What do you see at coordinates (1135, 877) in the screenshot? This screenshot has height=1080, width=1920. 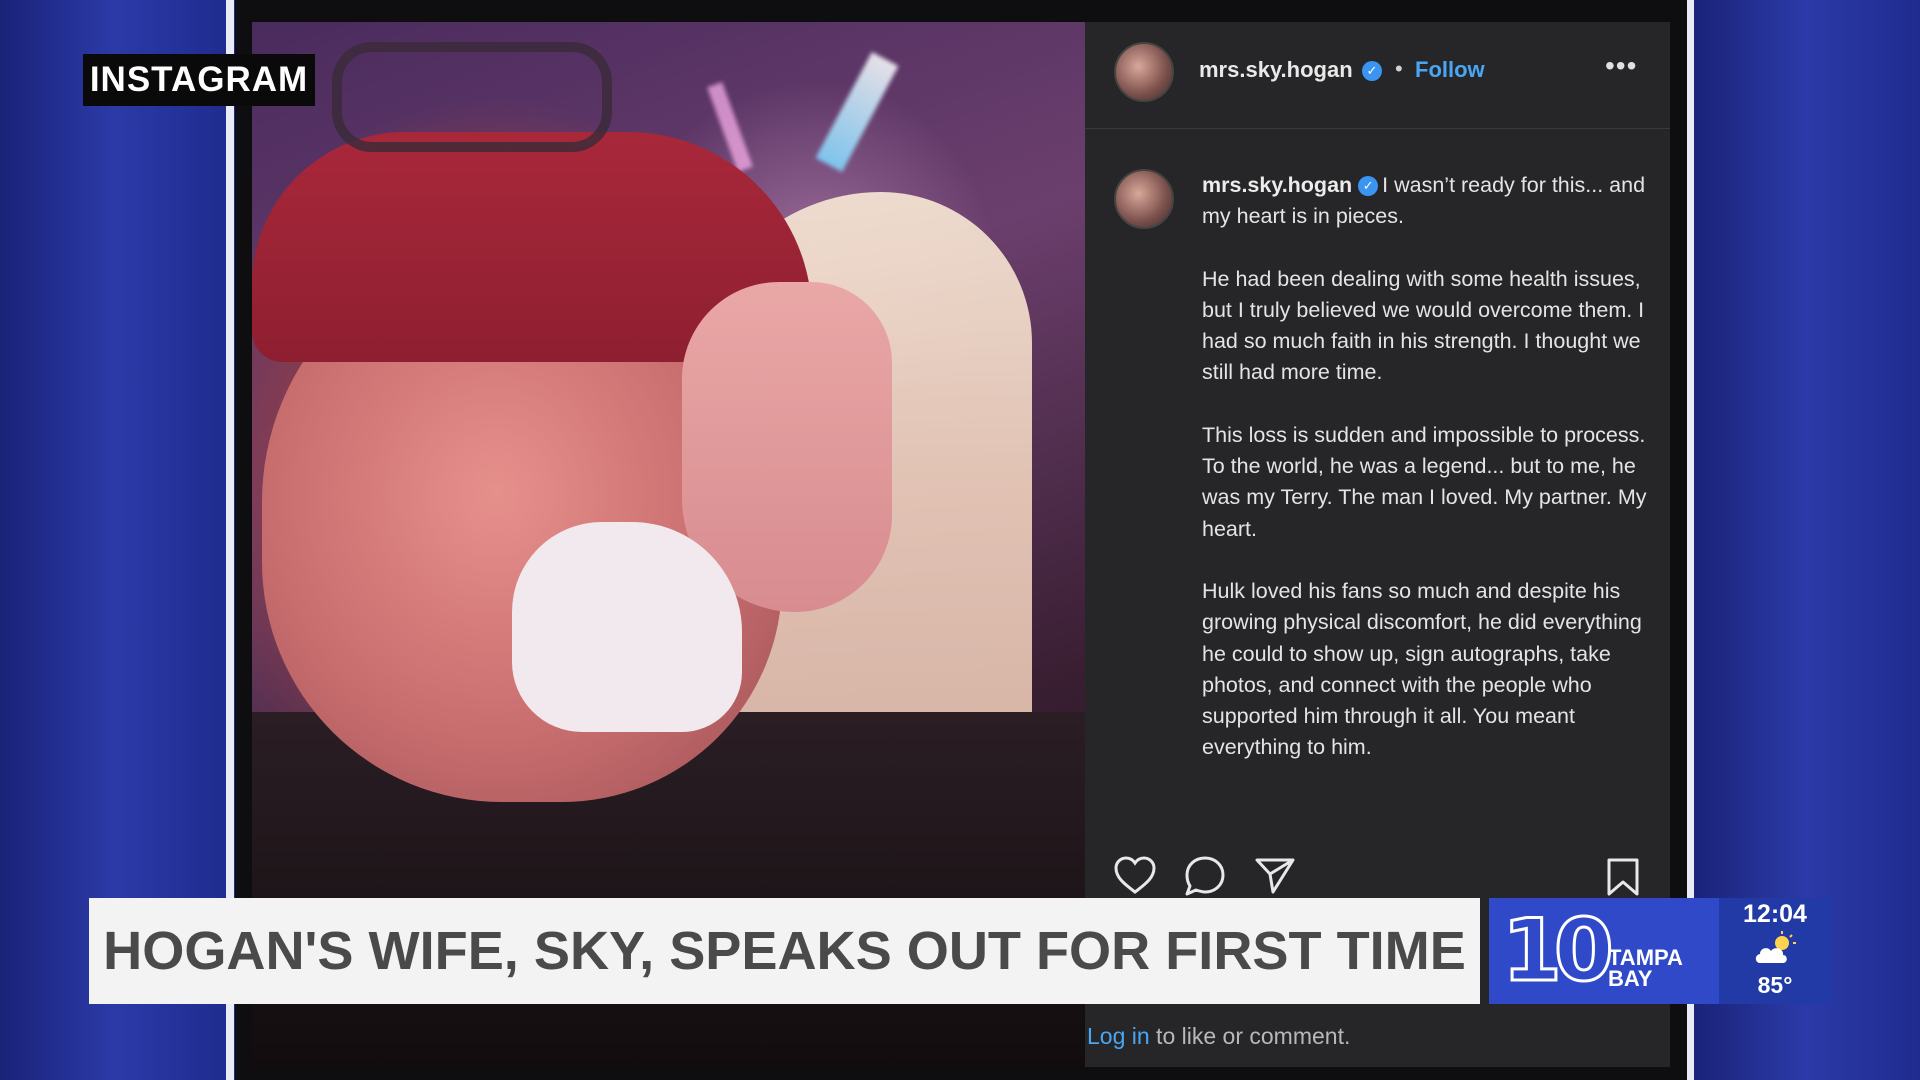 I see `heart-icon` at bounding box center [1135, 877].